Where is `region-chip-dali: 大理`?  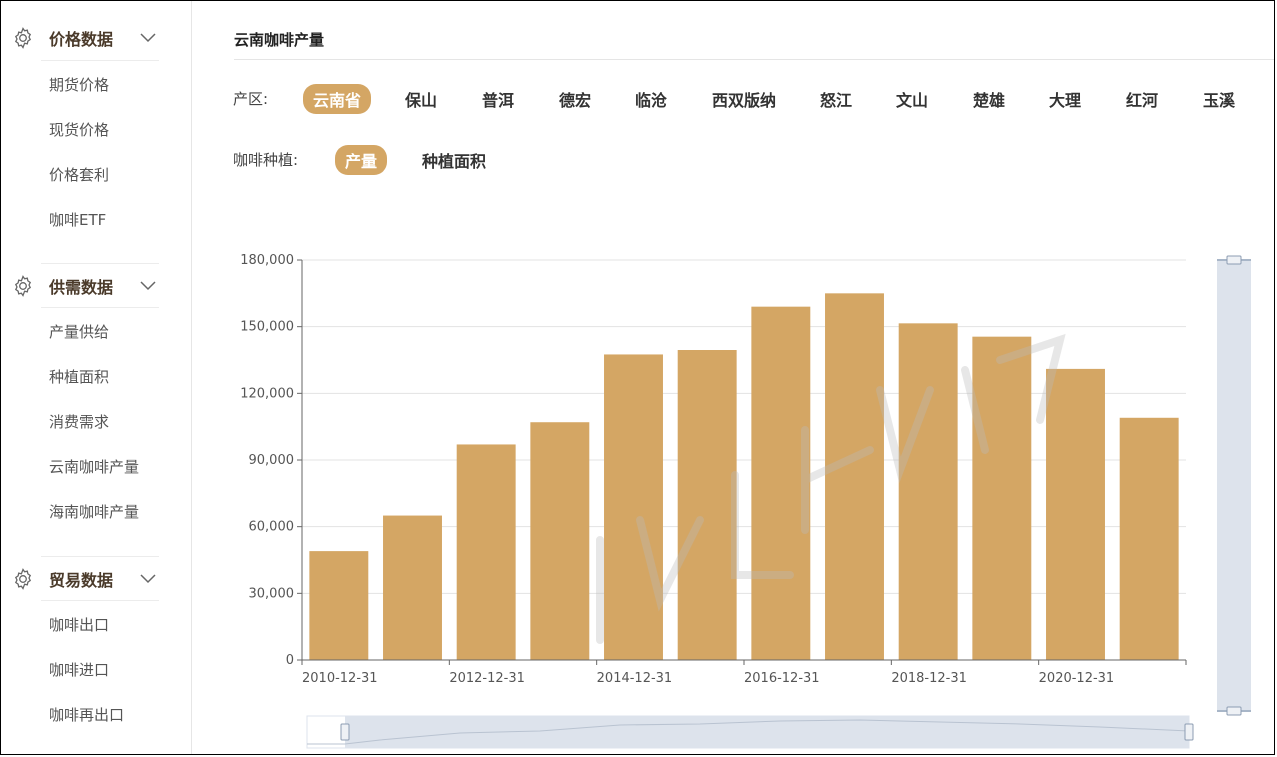
region-chip-dali: 大理 is located at coordinates (1065, 99).